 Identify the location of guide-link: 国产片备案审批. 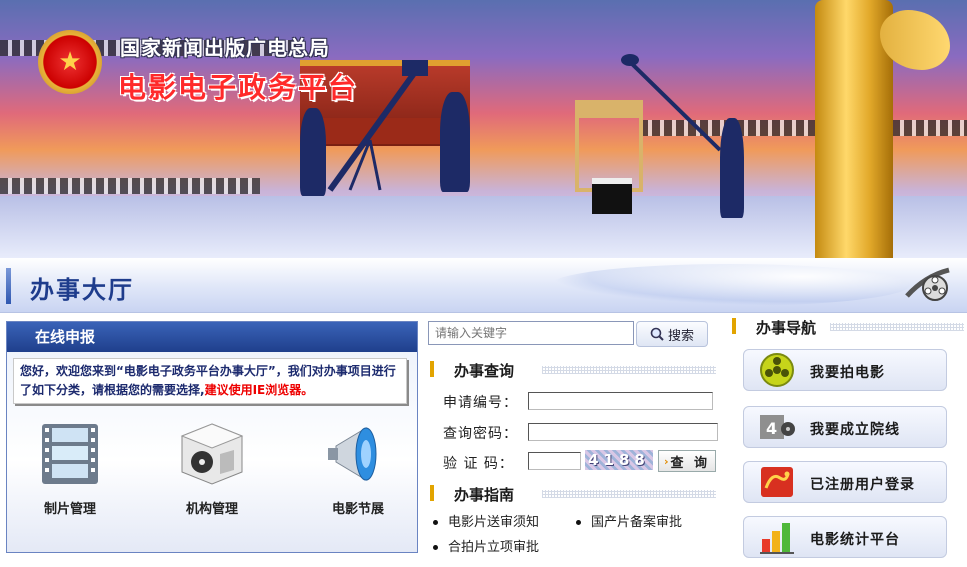
(629, 520).